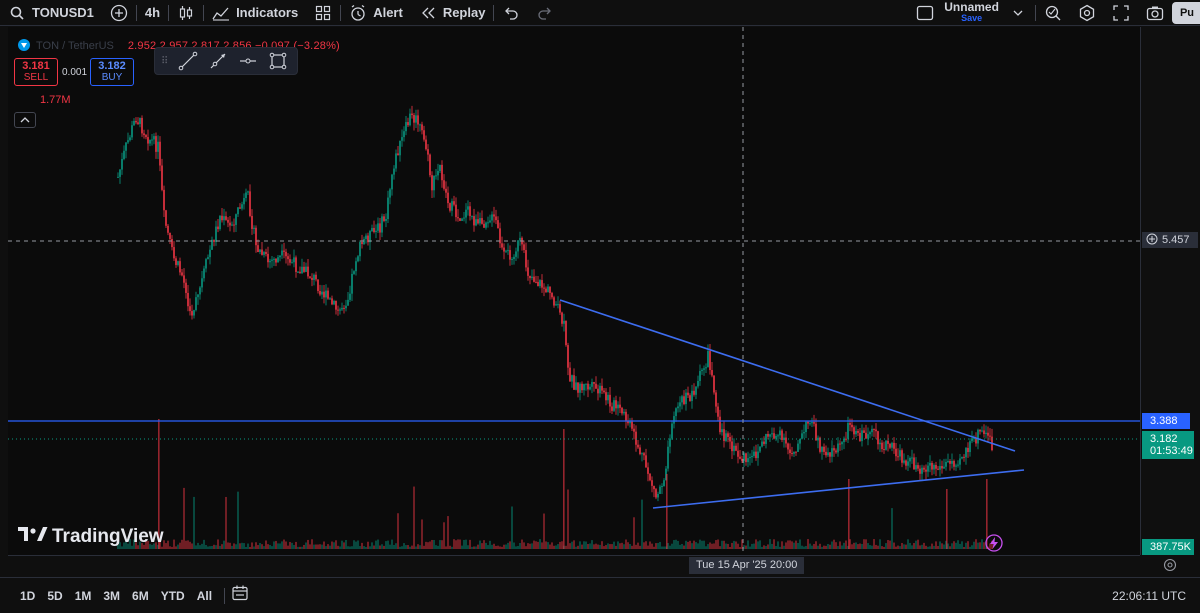 The width and height of the screenshot is (1200, 613). Describe the element at coordinates (545, 13) in the screenshot. I see `redo-button` at that location.